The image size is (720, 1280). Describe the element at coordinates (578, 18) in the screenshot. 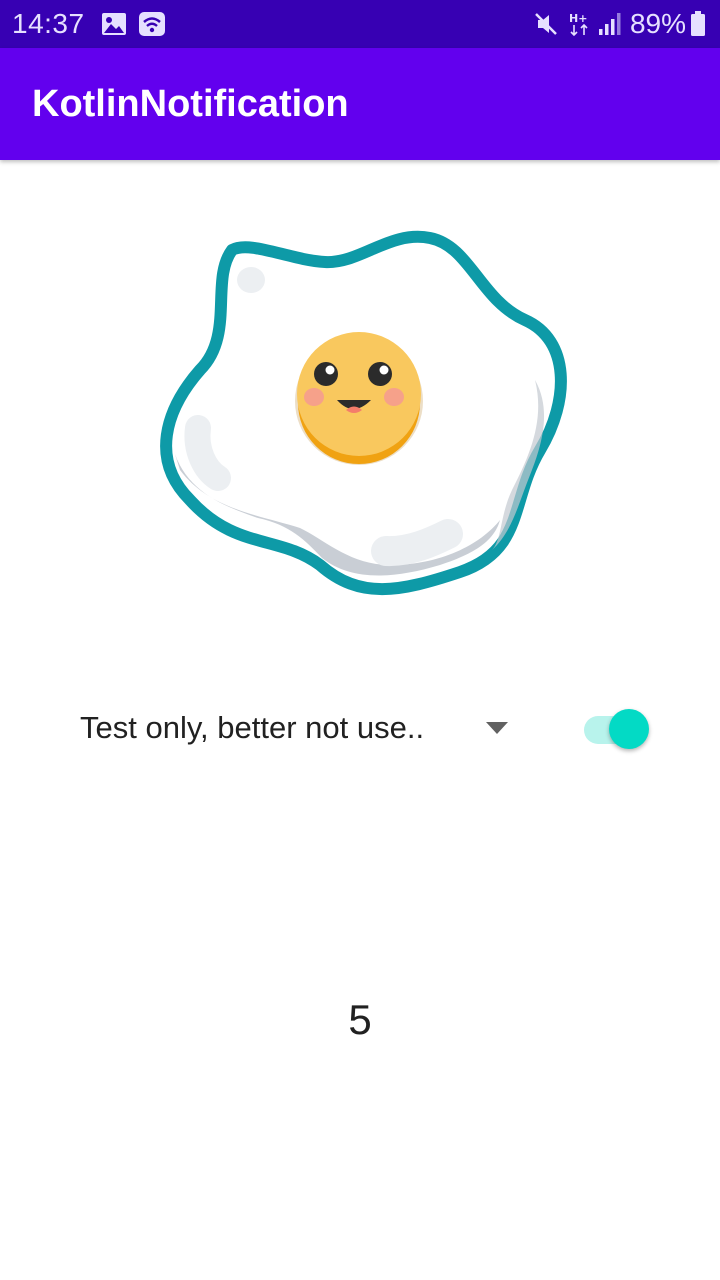

I see `svg-text: H+` at that location.